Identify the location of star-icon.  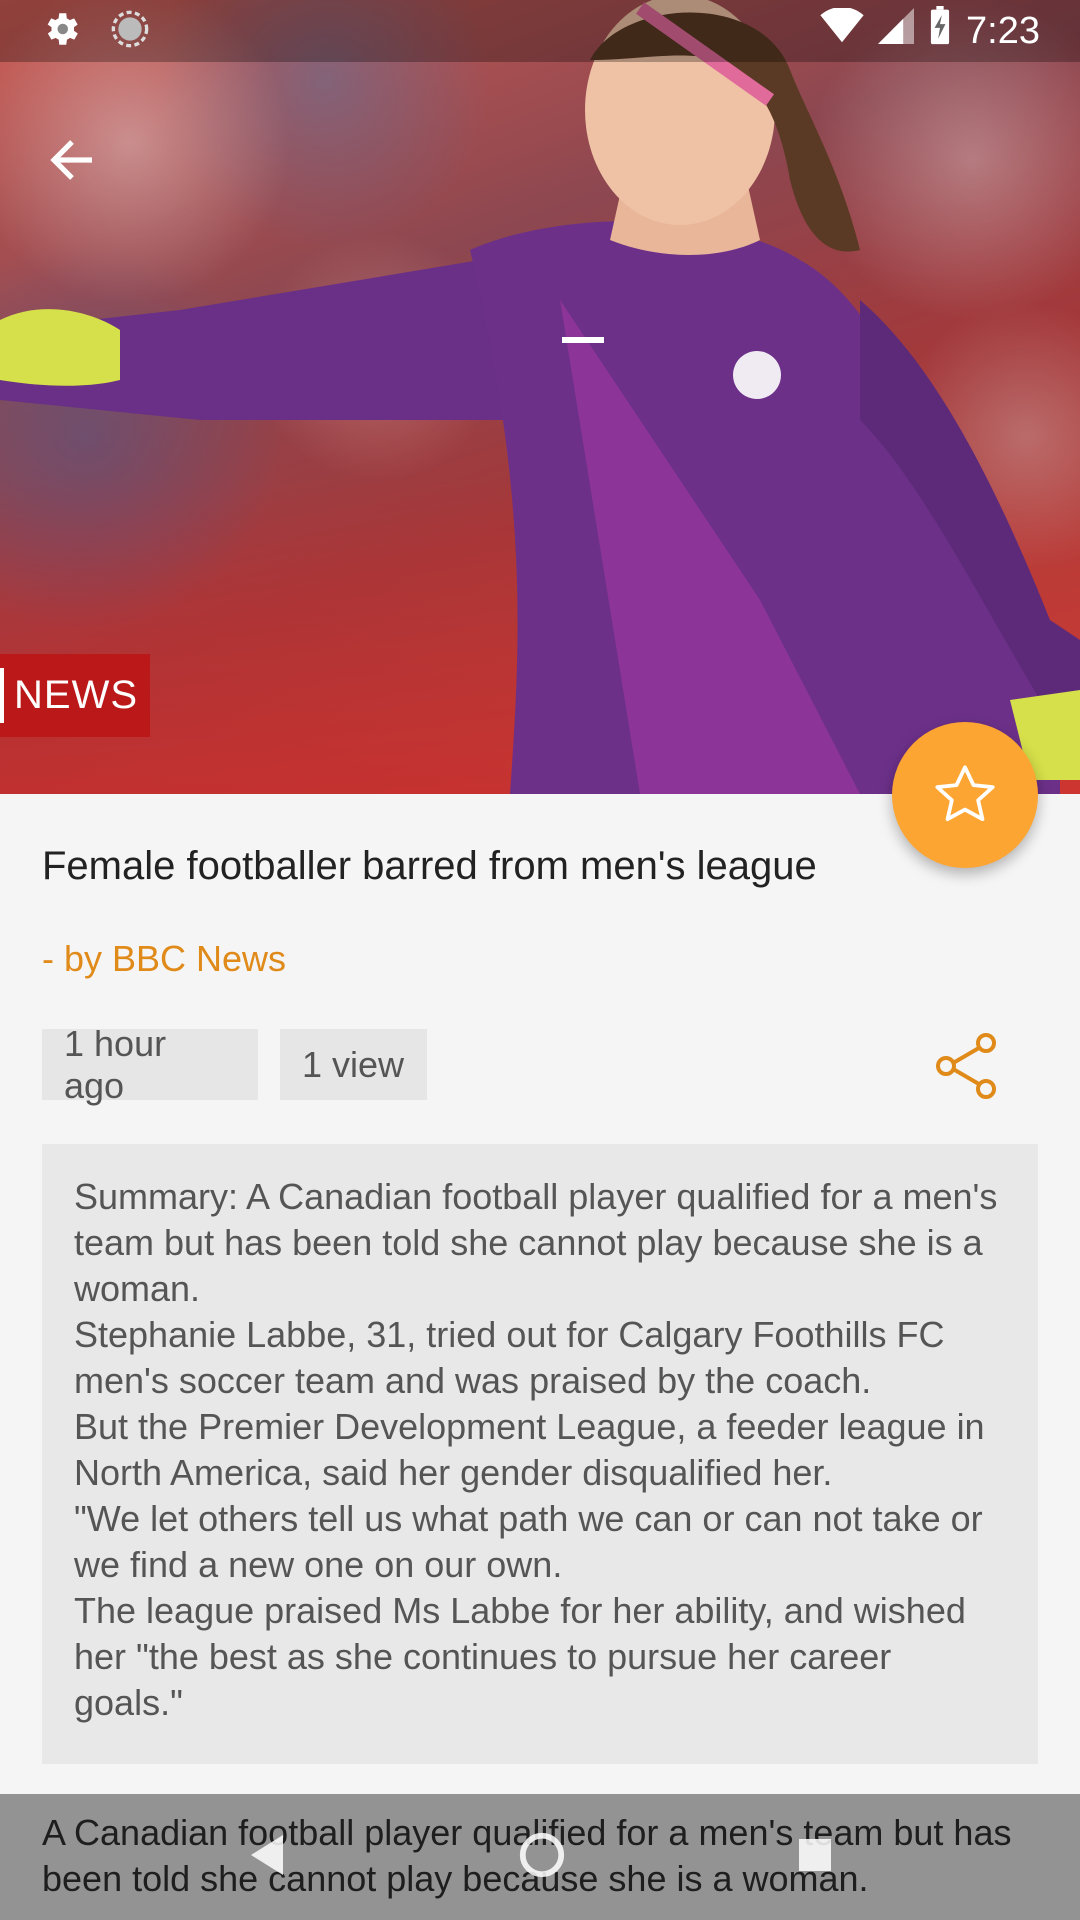
(965, 793).